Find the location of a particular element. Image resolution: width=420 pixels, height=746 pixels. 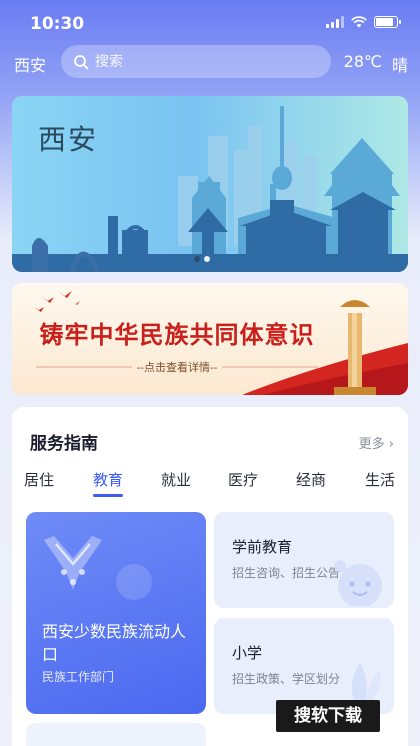

weather-info: 28℃ 晴 is located at coordinates (376, 64).